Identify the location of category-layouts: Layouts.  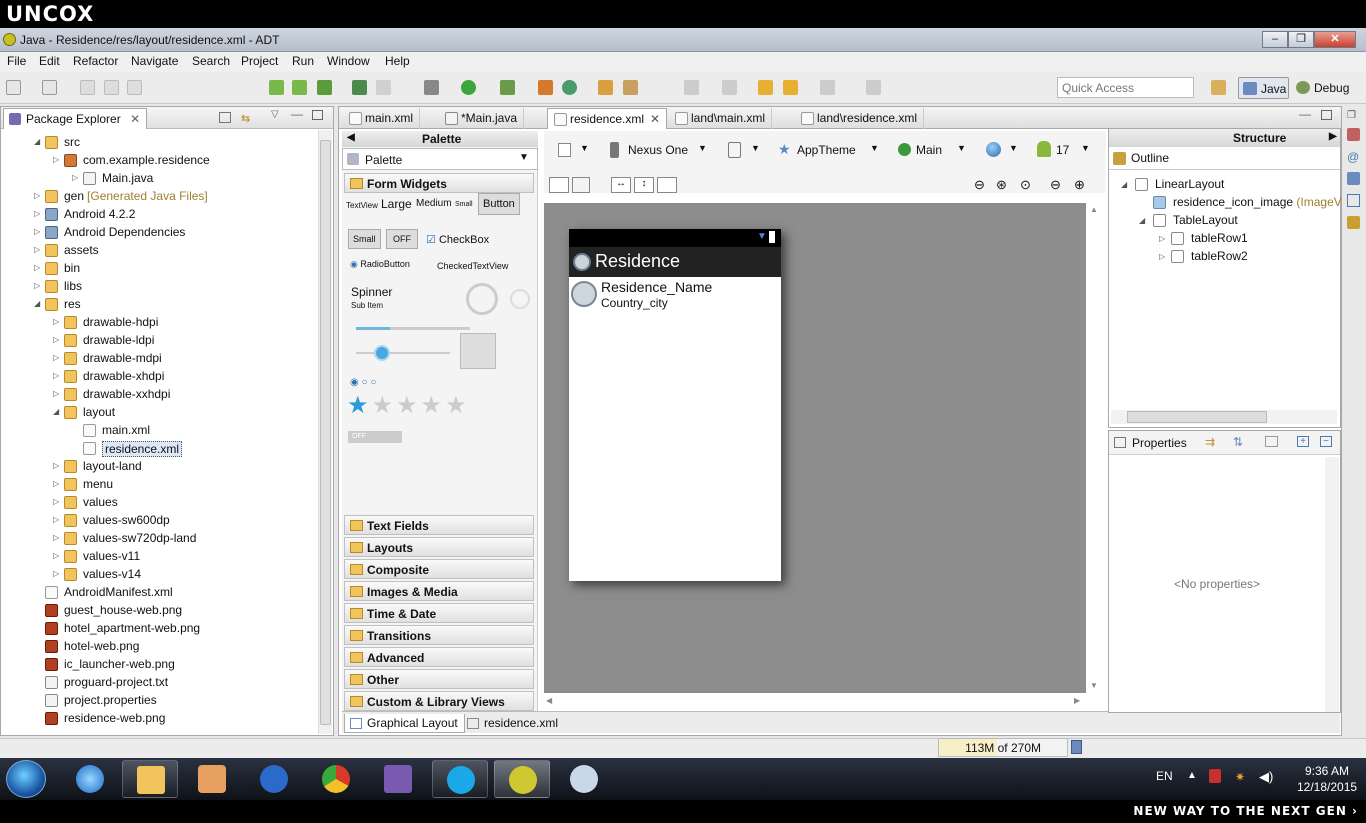
(439, 547).